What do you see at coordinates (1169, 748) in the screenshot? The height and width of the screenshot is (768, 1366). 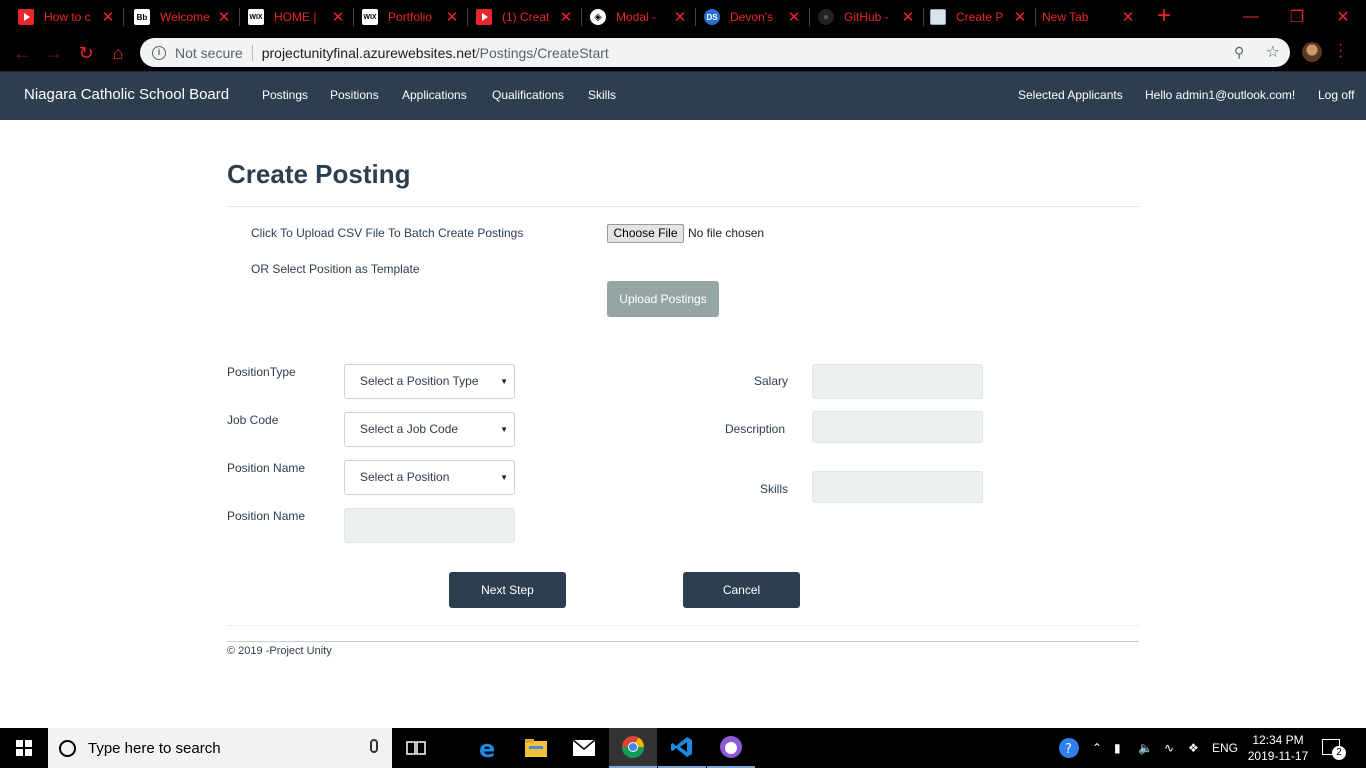 I see `wifi-icon: ∿` at bounding box center [1169, 748].